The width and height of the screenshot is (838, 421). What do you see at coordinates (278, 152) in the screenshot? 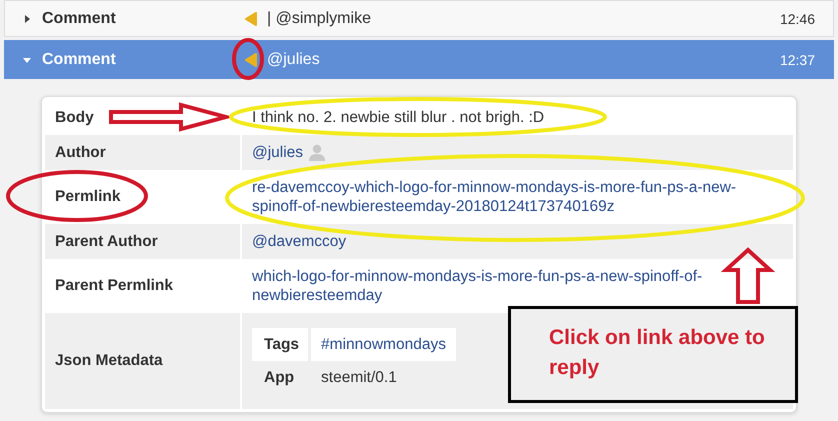
I see `author-link: @julies` at bounding box center [278, 152].